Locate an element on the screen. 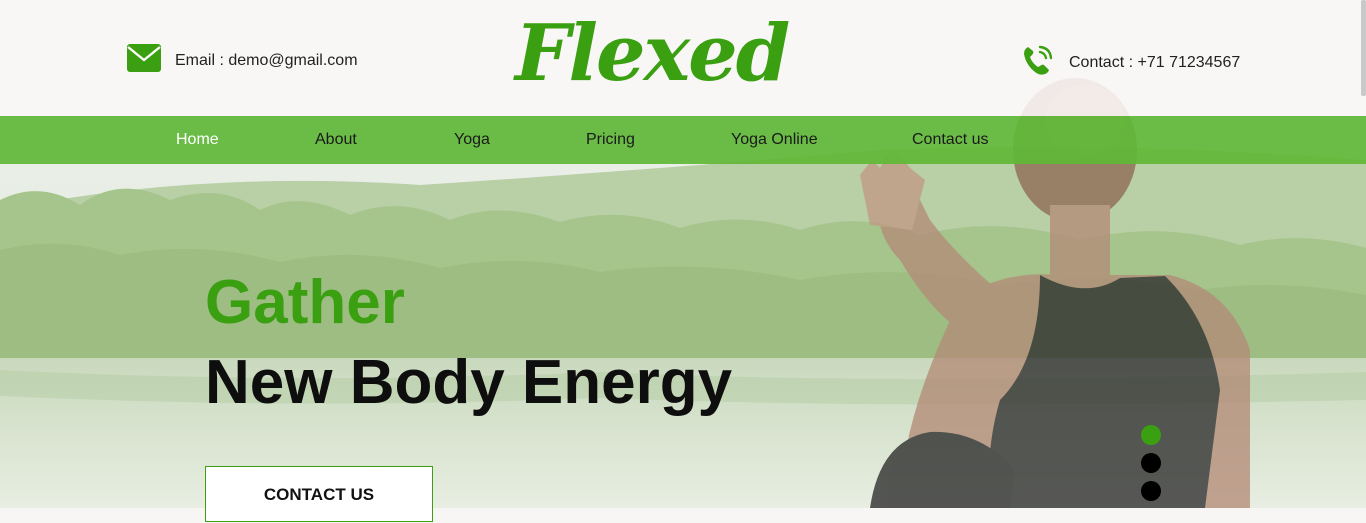 The width and height of the screenshot is (1366, 523). contact-us-button-label: CONTACT US is located at coordinates (319, 494).